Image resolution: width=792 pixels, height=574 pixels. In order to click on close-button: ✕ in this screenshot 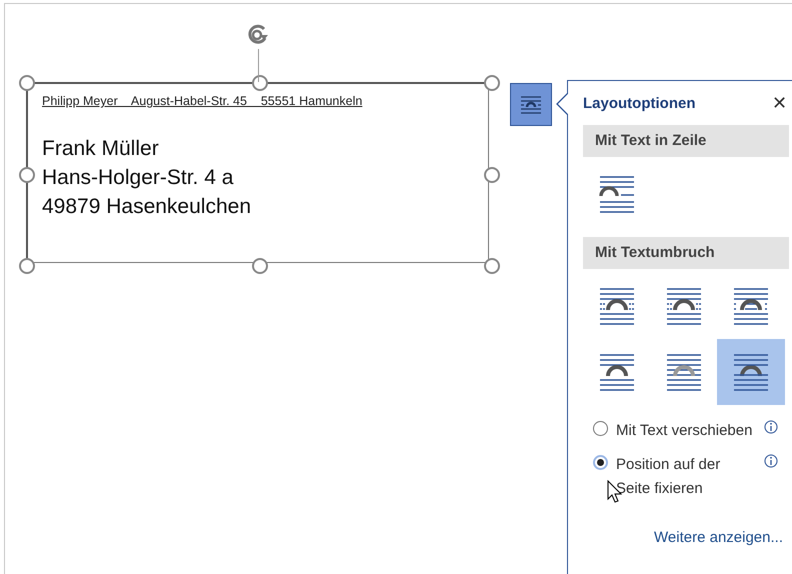, I will do `click(779, 103)`.